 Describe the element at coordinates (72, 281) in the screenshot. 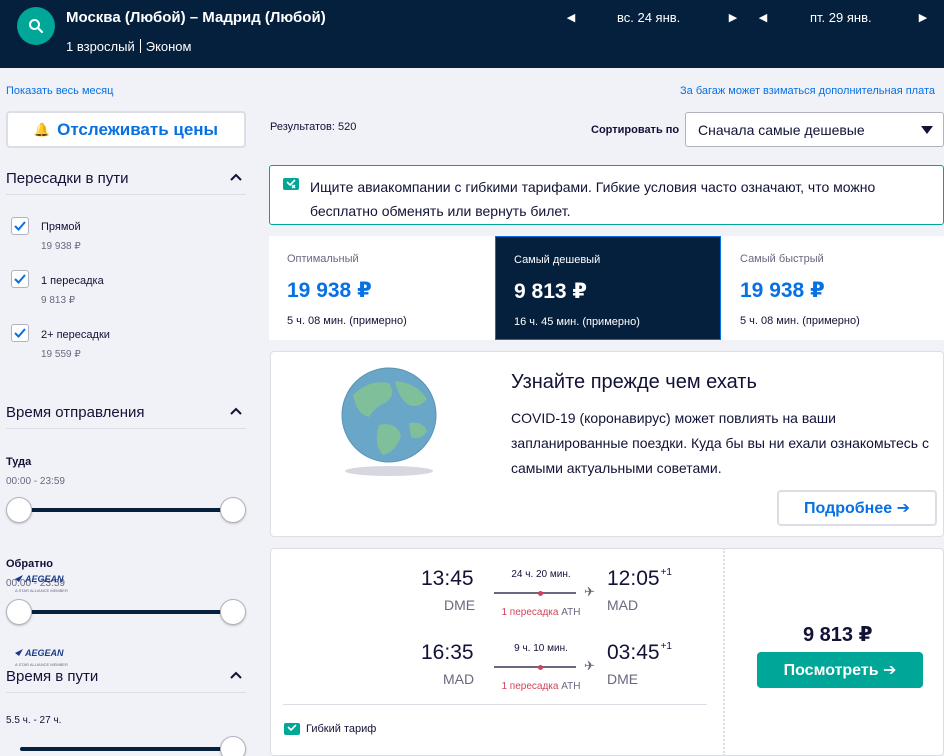

I see `stops-one-label: 1 пересадка` at that location.